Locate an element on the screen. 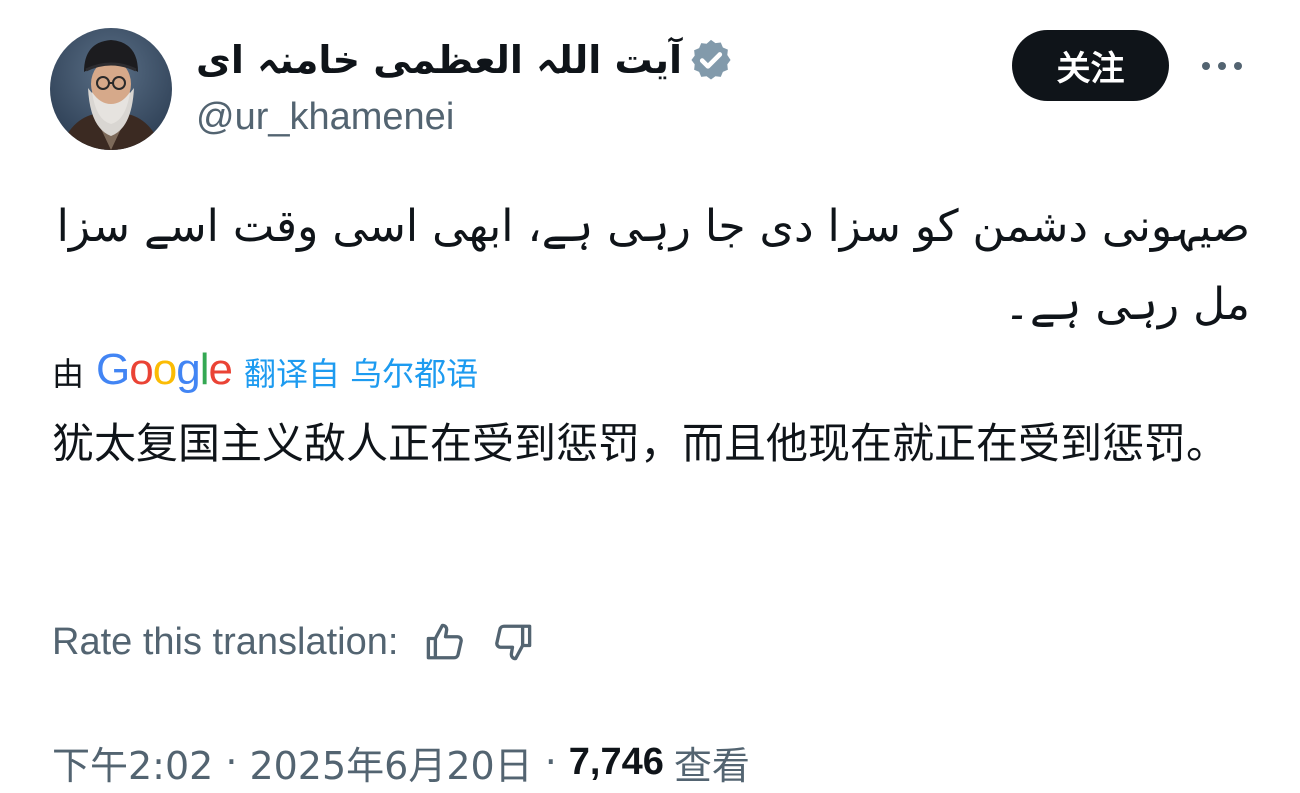  rate-translation-label: Rate this translation: is located at coordinates (225, 641).